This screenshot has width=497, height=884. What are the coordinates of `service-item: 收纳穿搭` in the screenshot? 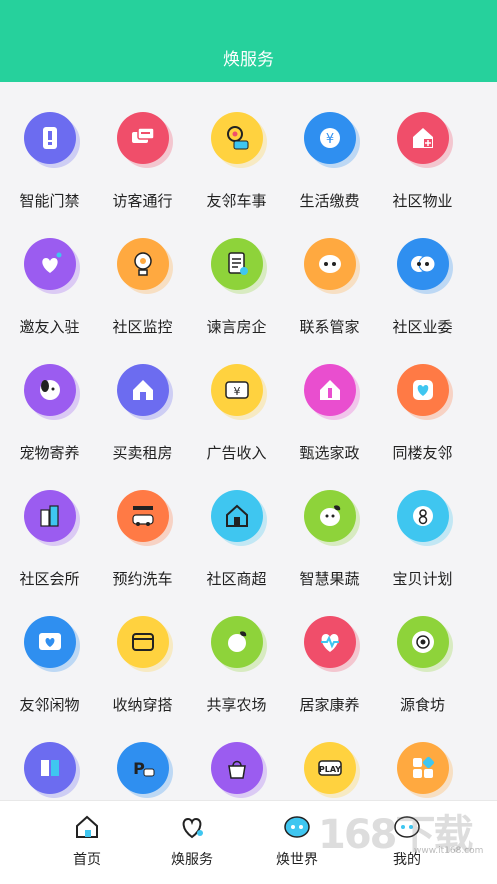 It's located at (142, 650).